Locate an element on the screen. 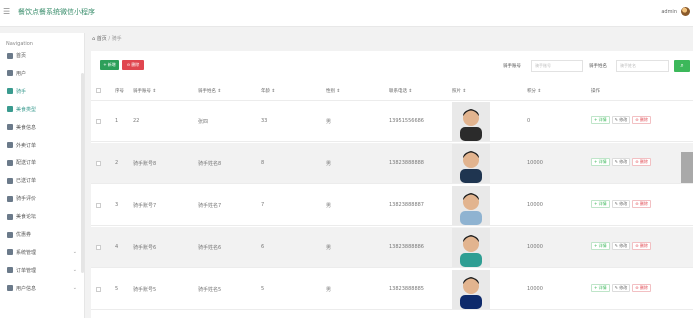 The height and width of the screenshot is (318, 693). sidebar-item: 美食信息 is located at coordinates (42, 127).